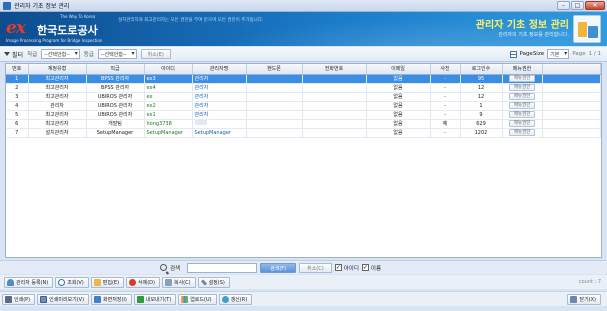  Describe the element at coordinates (57, 124) in the screenshot. I see `cell-type: 최고관리자` at that location.